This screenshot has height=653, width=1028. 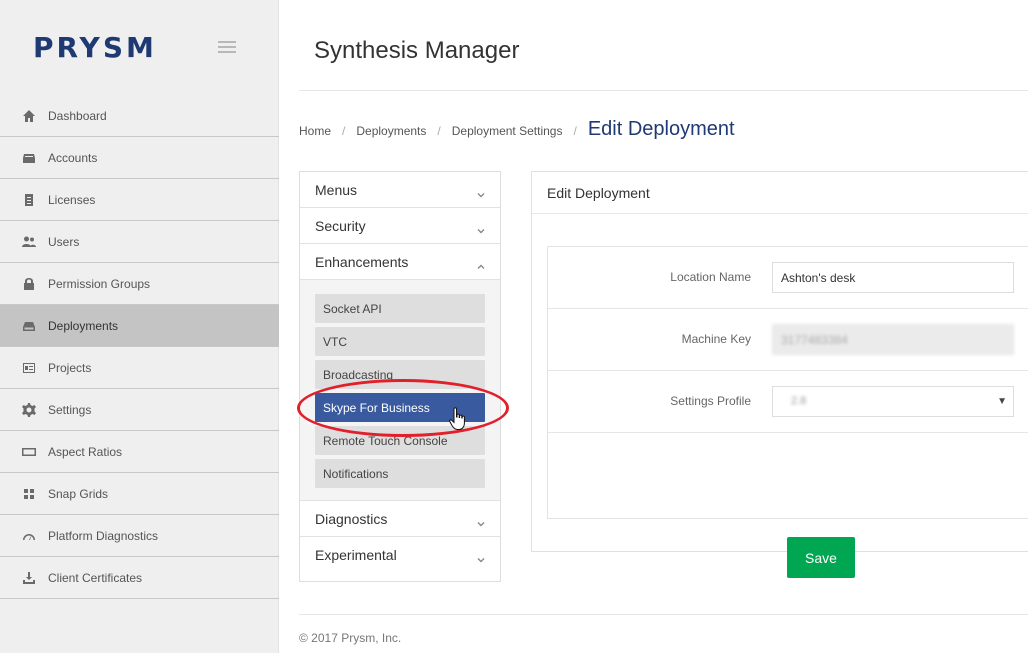 What do you see at coordinates (29, 158) in the screenshot?
I see `inbox-icon` at bounding box center [29, 158].